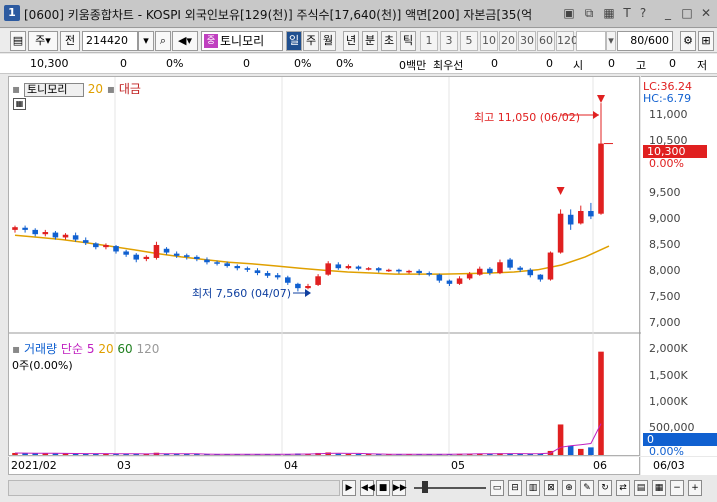 This screenshot has width=717, height=502. What do you see at coordinates (242, 41) in the screenshot?
I see `stock-name-field: 중 토니모리` at bounding box center [242, 41].